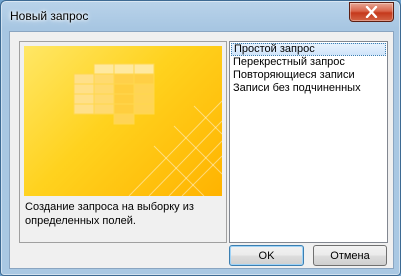 This screenshot has width=401, height=276. What do you see at coordinates (49, 16) in the screenshot?
I see `dialog-title: Новый запрос` at bounding box center [49, 16].